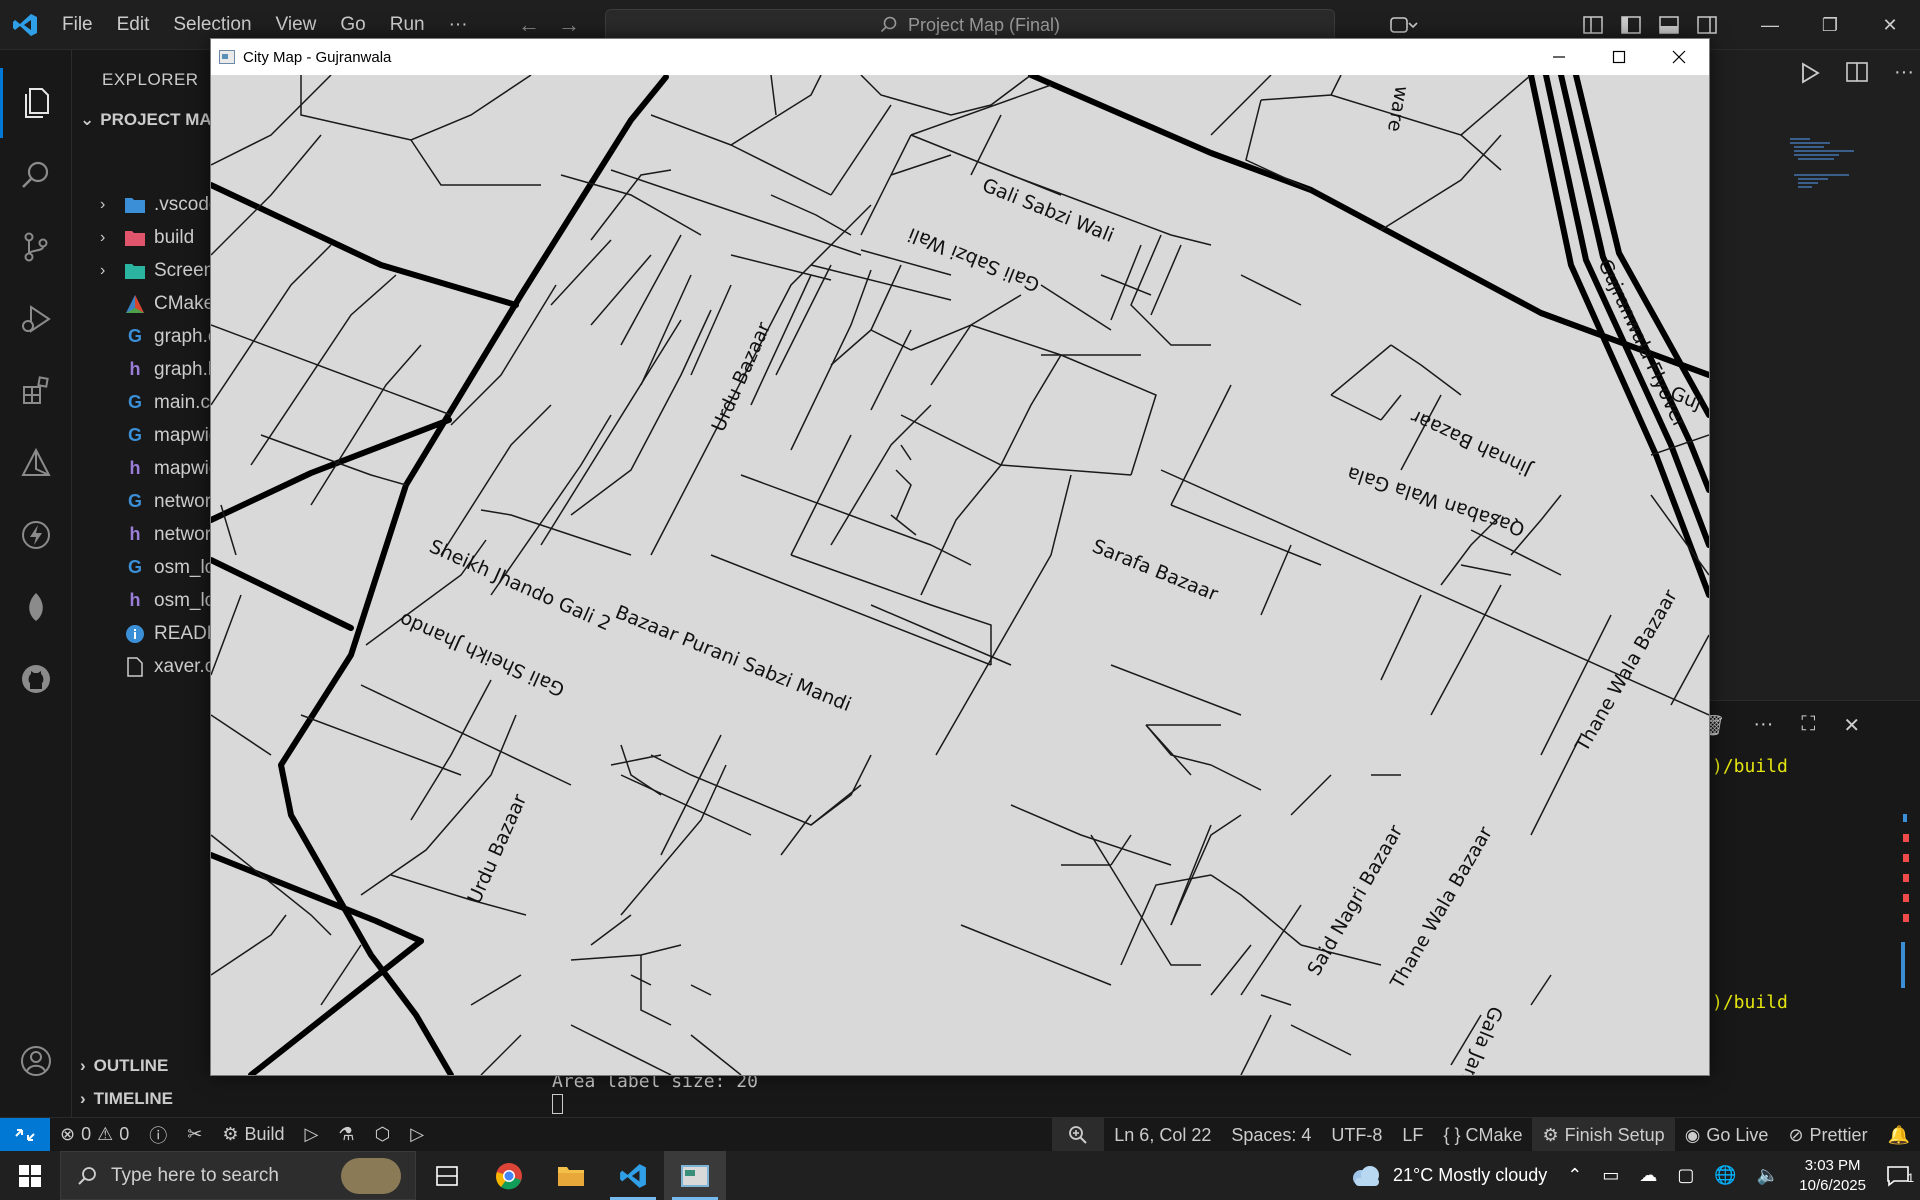 This screenshot has width=1920, height=1200. What do you see at coordinates (36, 535) in the screenshot?
I see `lightning-icon` at bounding box center [36, 535].